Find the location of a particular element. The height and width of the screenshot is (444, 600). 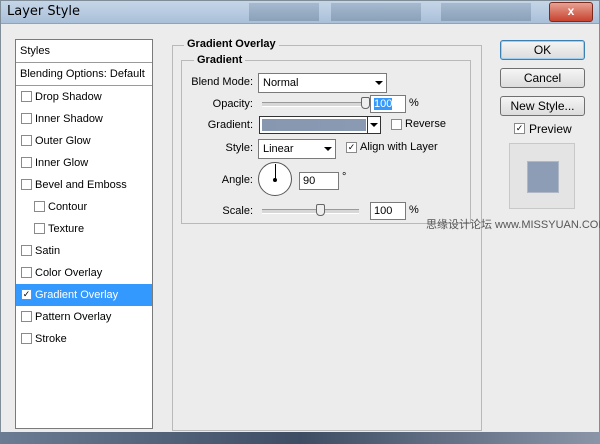

style-item-label: Inner Shadow is located at coordinates (69, 119).